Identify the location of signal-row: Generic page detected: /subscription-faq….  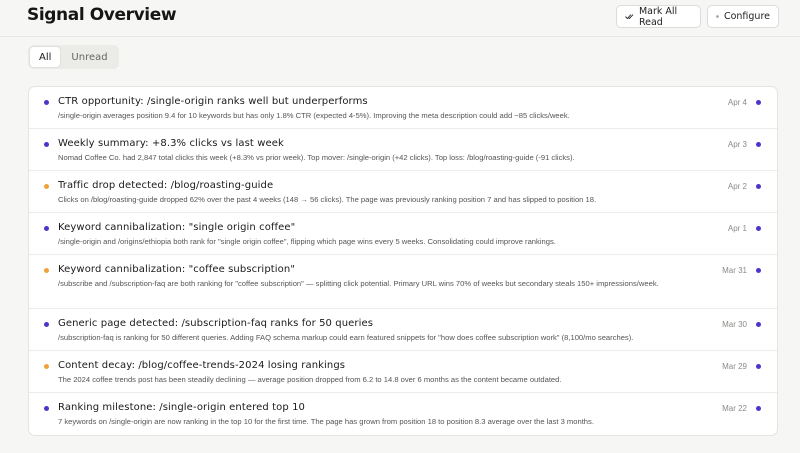
(403, 330).